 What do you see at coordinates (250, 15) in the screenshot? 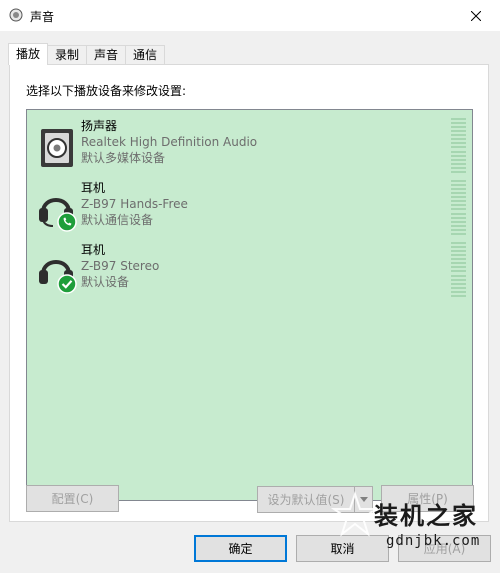
I see `title-bar: 声音` at bounding box center [250, 15].